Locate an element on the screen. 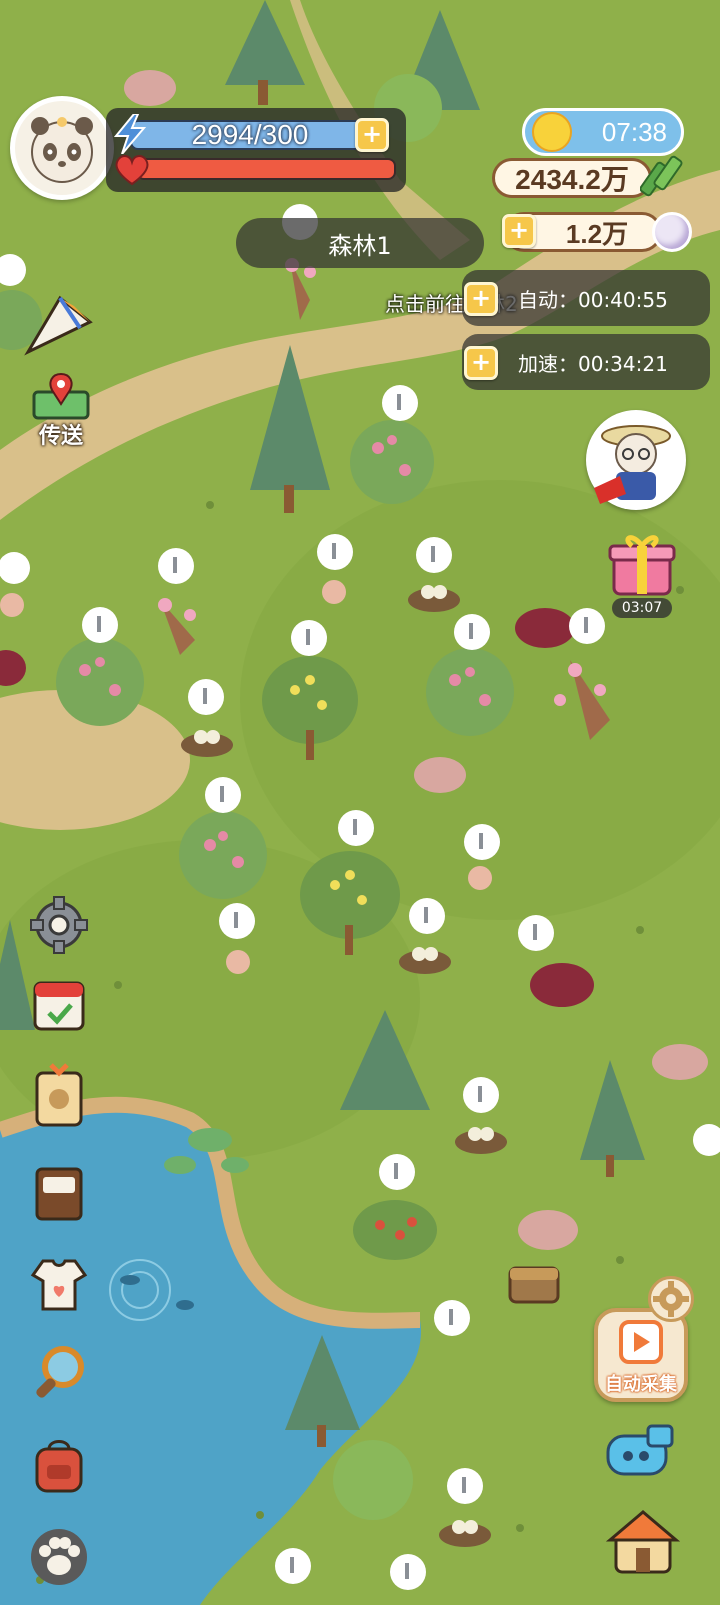 This screenshot has width=720, height=1605. add-auto-time-button: + is located at coordinates (481, 299).